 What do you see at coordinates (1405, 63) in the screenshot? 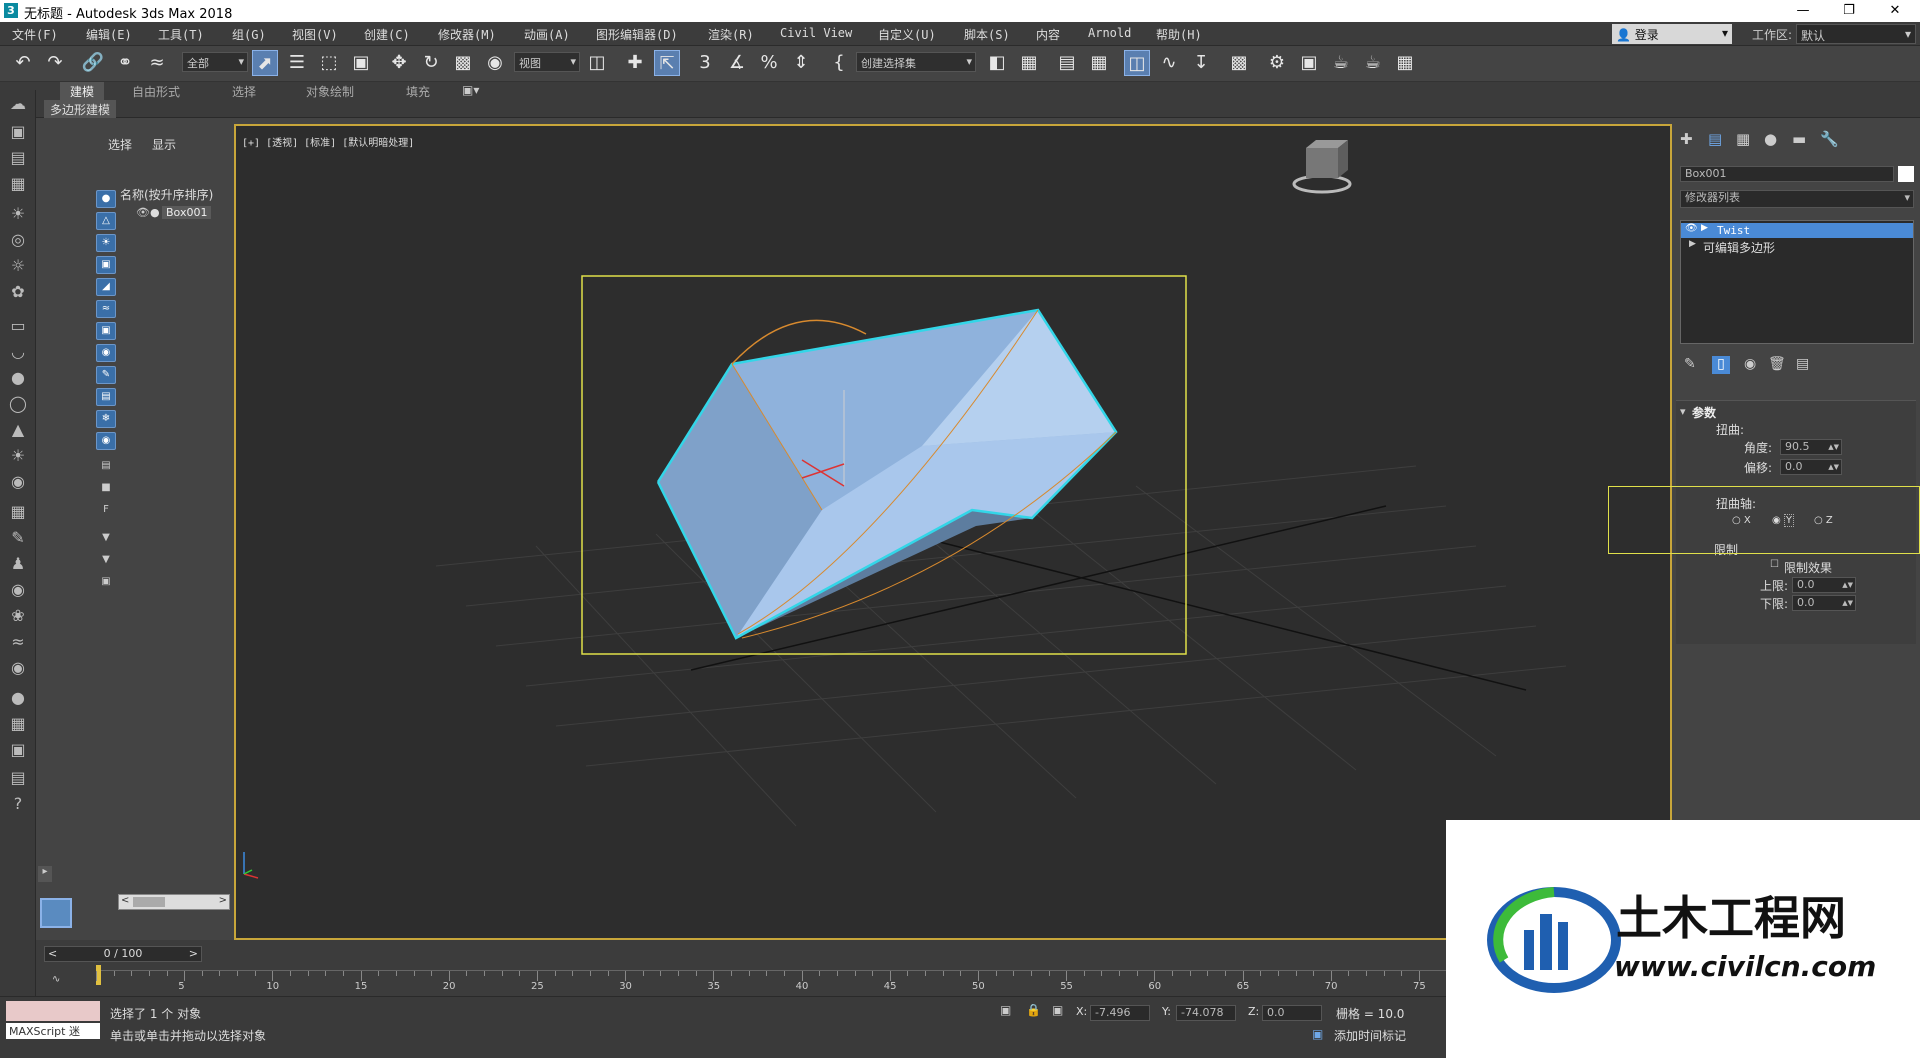
I see `a360-icon: ▦` at bounding box center [1405, 63].